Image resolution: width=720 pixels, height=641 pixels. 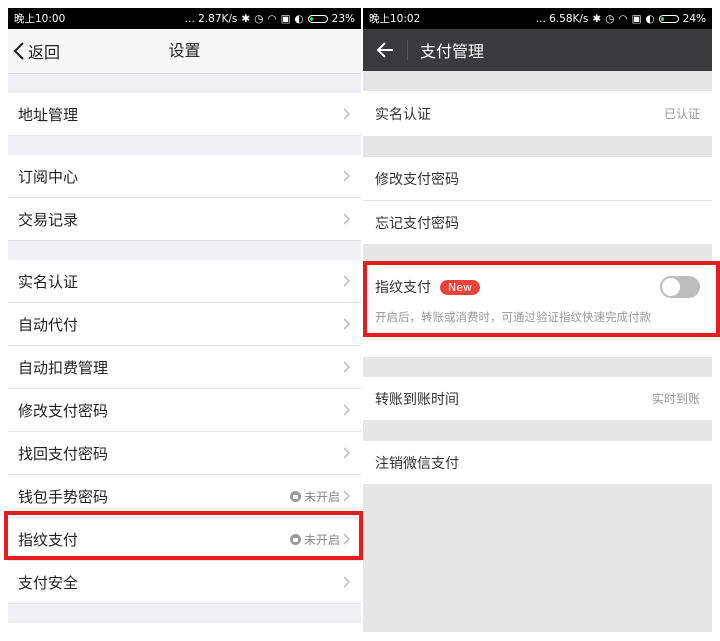 I want to click on network-speed: ... 6.58K/s, so click(x=562, y=18).